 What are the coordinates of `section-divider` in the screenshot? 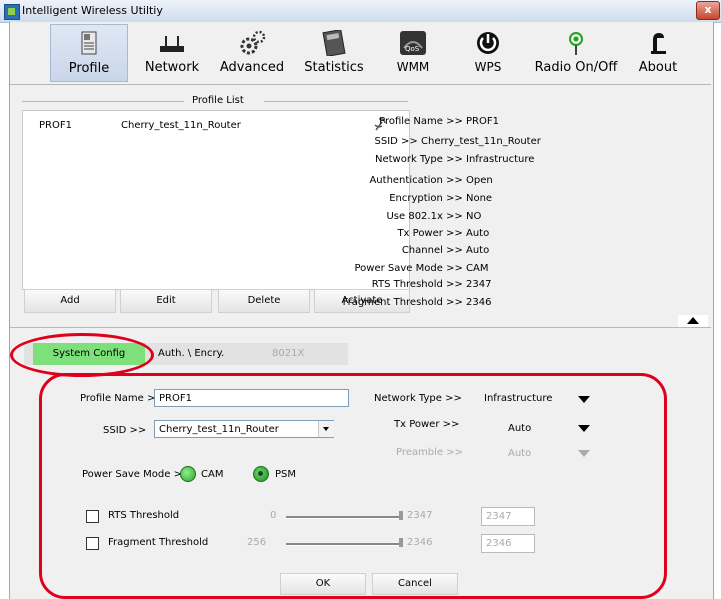 It's located at (360, 327).